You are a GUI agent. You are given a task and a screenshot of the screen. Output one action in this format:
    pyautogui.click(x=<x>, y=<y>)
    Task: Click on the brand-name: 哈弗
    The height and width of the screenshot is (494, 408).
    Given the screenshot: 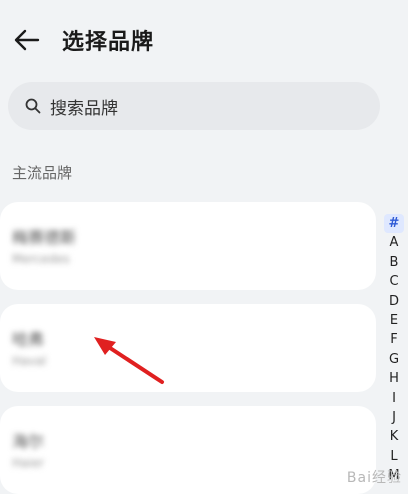 What is the action you would take?
    pyautogui.click(x=28, y=339)
    